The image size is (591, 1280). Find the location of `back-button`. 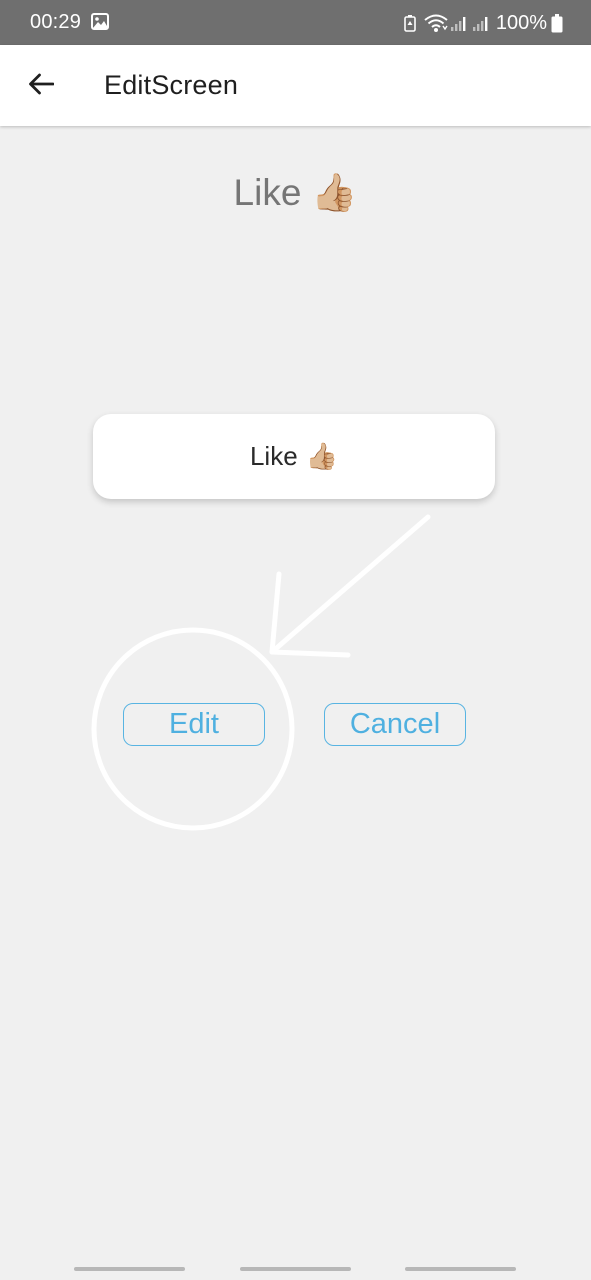

back-button is located at coordinates (41, 86).